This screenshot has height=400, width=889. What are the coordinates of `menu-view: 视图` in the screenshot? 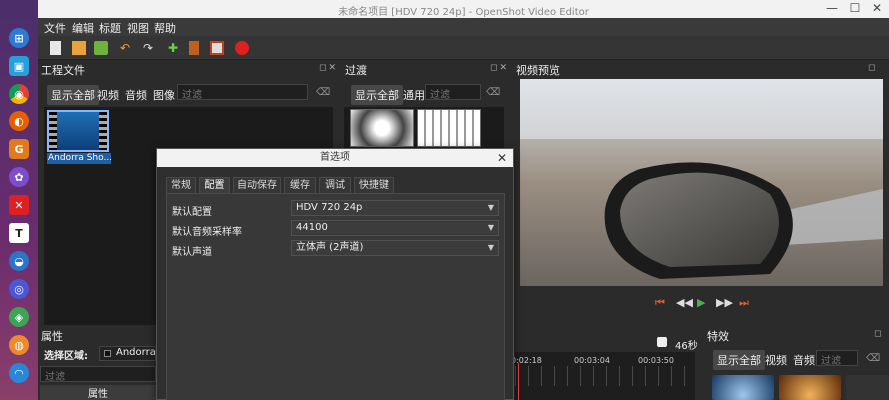 It's located at (138, 28).